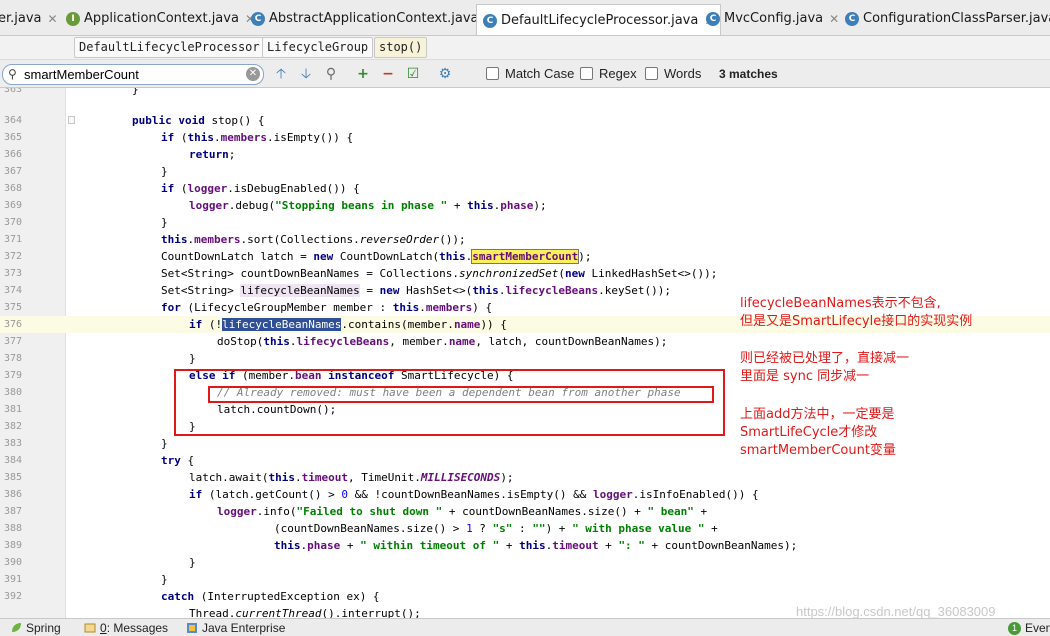  Describe the element at coordinates (599, 19) in the screenshot. I see `tab-default-lifecycle-processor: C DefaultLifecycleProcessor.java ✕` at that location.